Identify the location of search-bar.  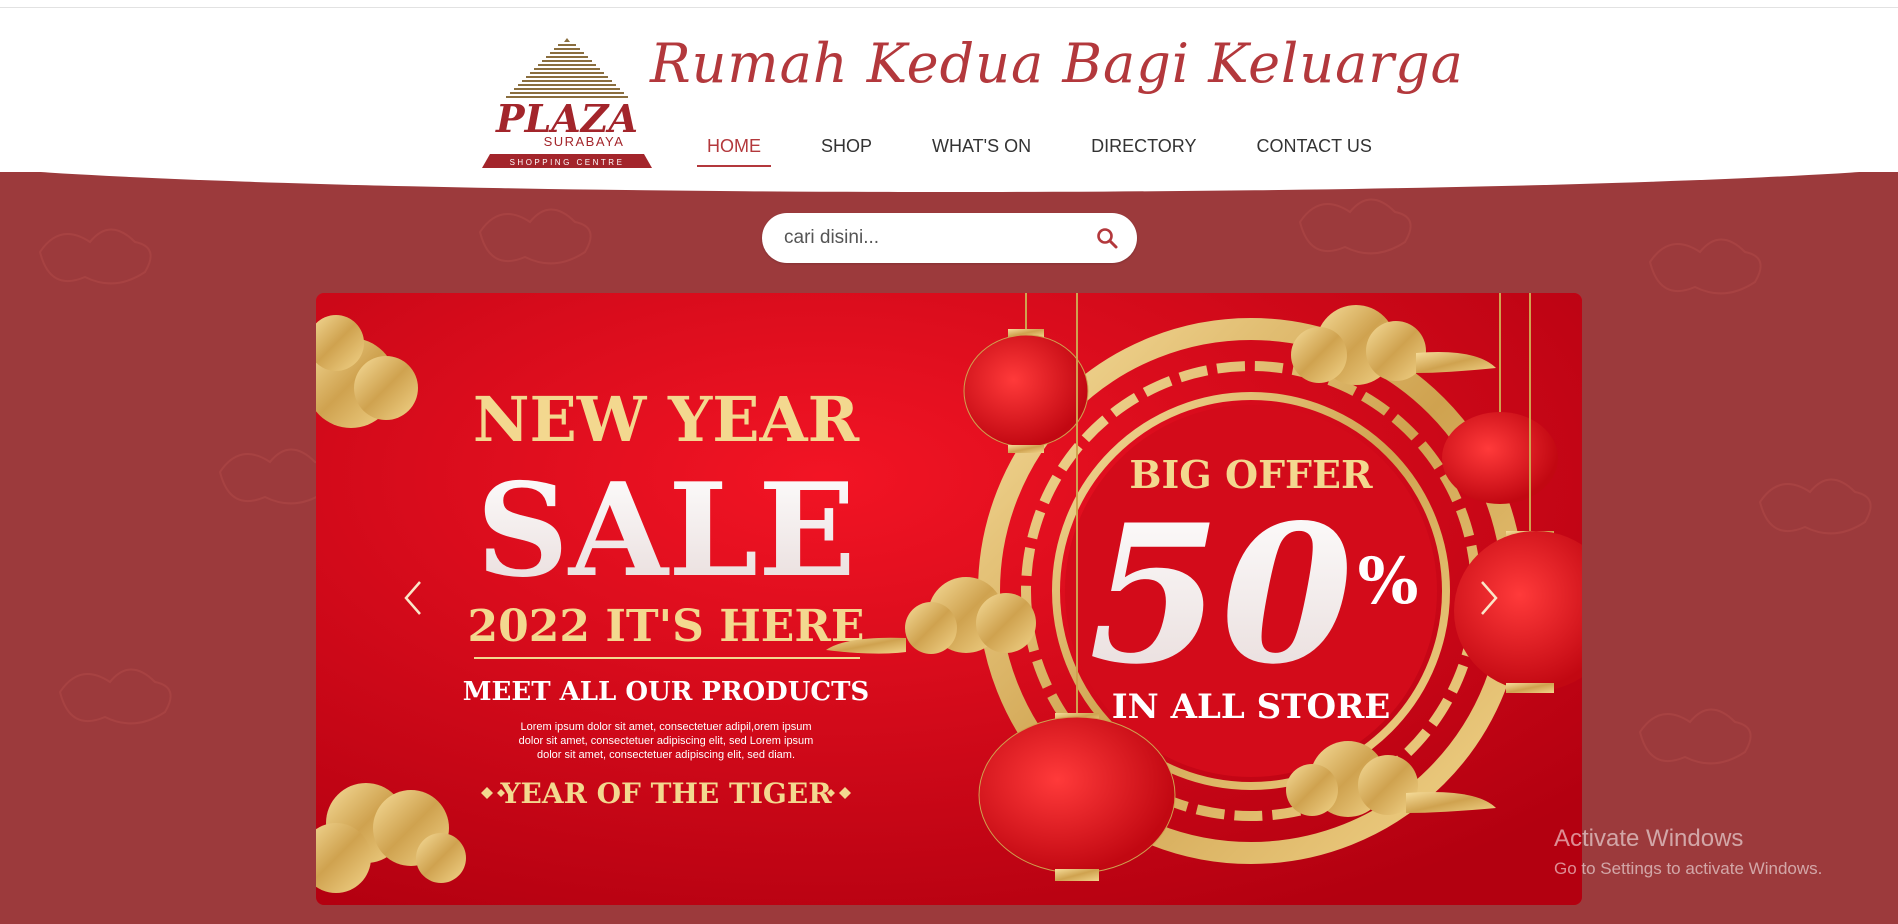
(949, 238).